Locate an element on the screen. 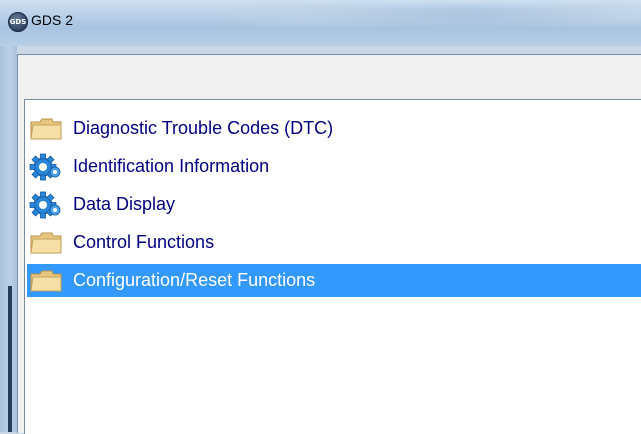 This screenshot has width=641, height=434. frame-shadow is located at coordinates (10, 359).